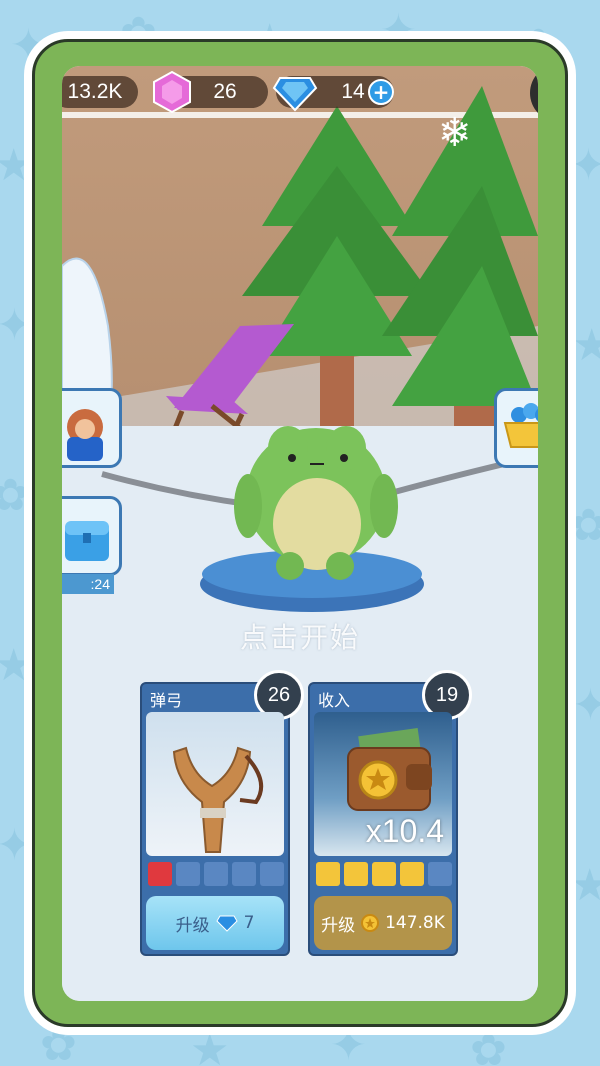  What do you see at coordinates (353, 91) in the screenshot?
I see `diamond-count: 14` at bounding box center [353, 91].